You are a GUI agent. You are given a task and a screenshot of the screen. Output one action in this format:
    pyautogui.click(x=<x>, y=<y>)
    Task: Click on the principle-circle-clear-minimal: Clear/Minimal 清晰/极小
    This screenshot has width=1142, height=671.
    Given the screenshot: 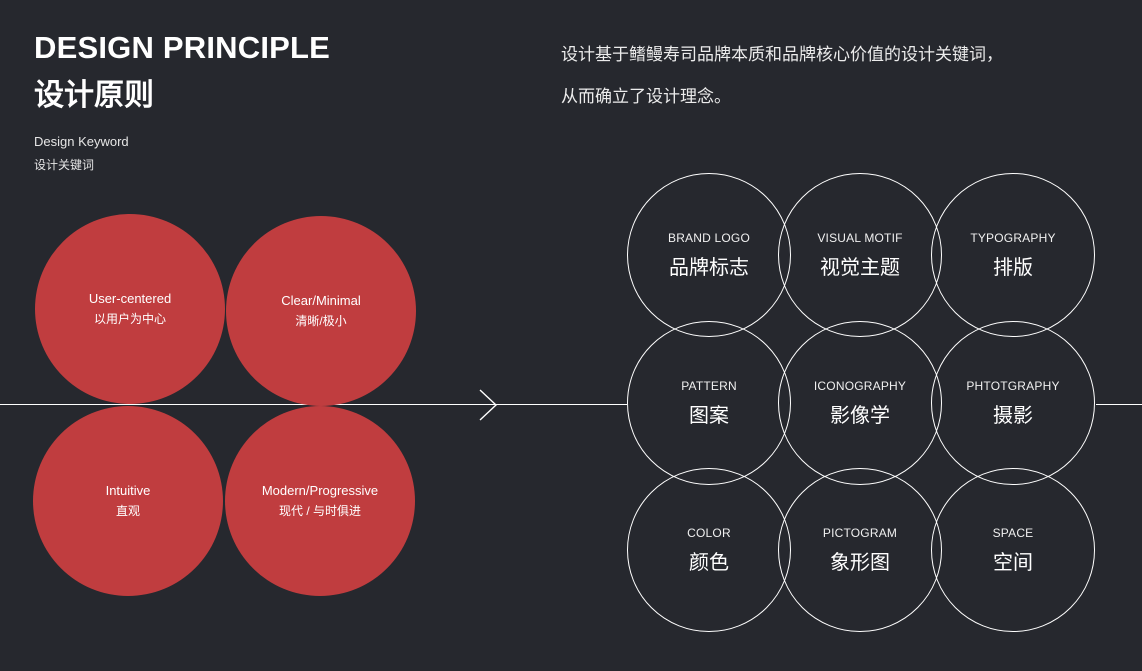 What is the action you would take?
    pyautogui.click(x=321, y=311)
    